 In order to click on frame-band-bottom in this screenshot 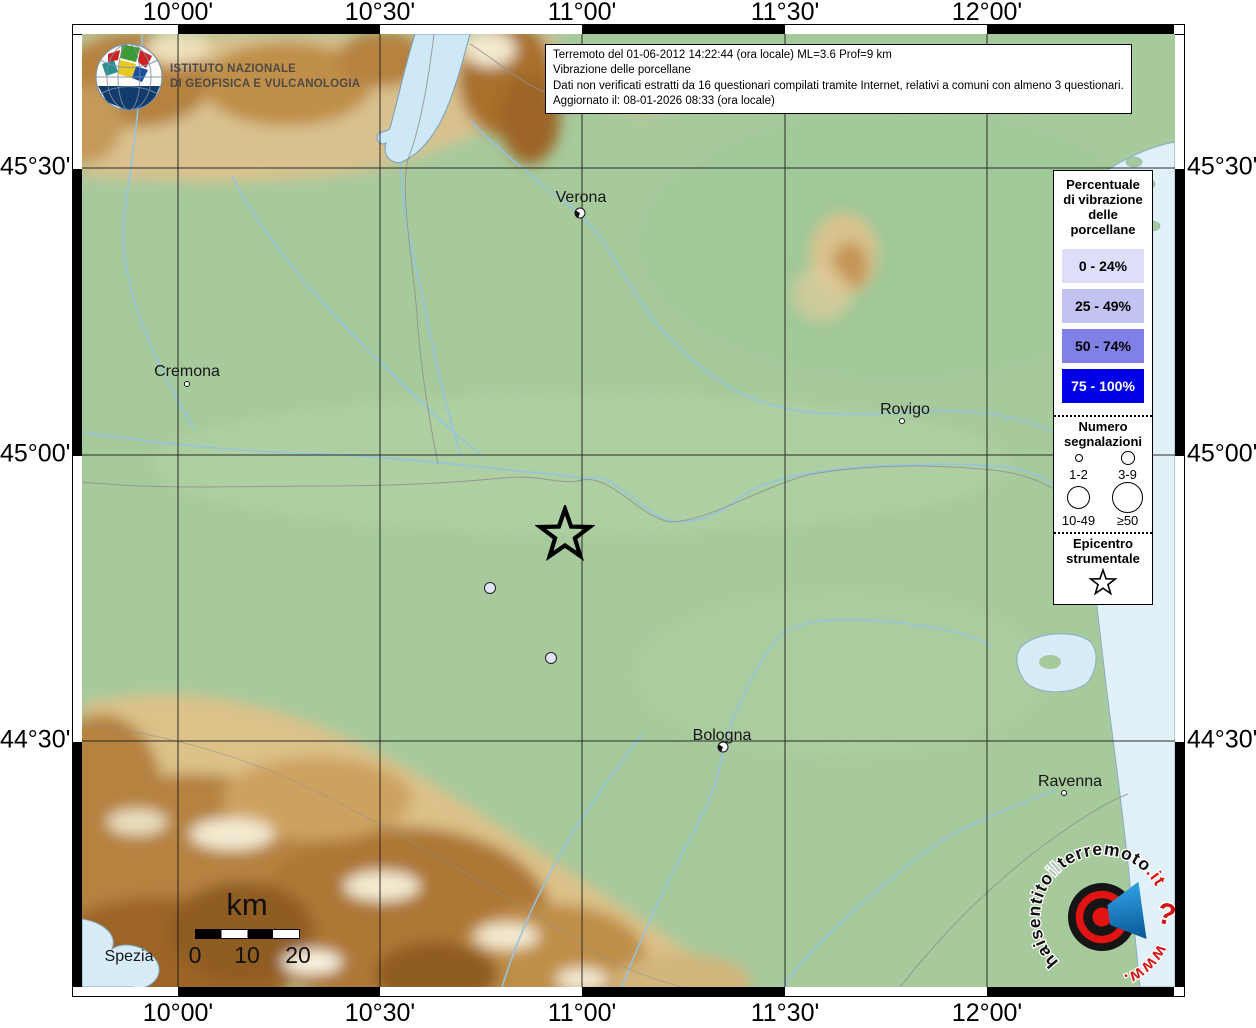, I will do `click(628, 991)`.